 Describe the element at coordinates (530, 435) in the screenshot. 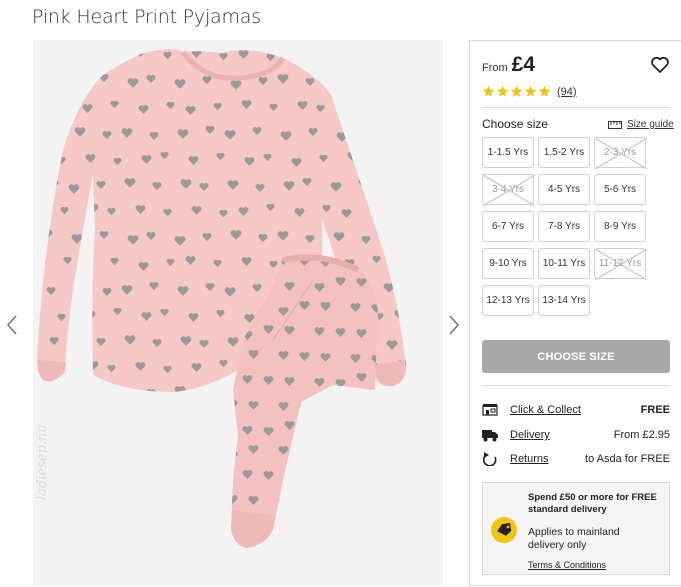

I see `delivery-link: Delivery` at that location.